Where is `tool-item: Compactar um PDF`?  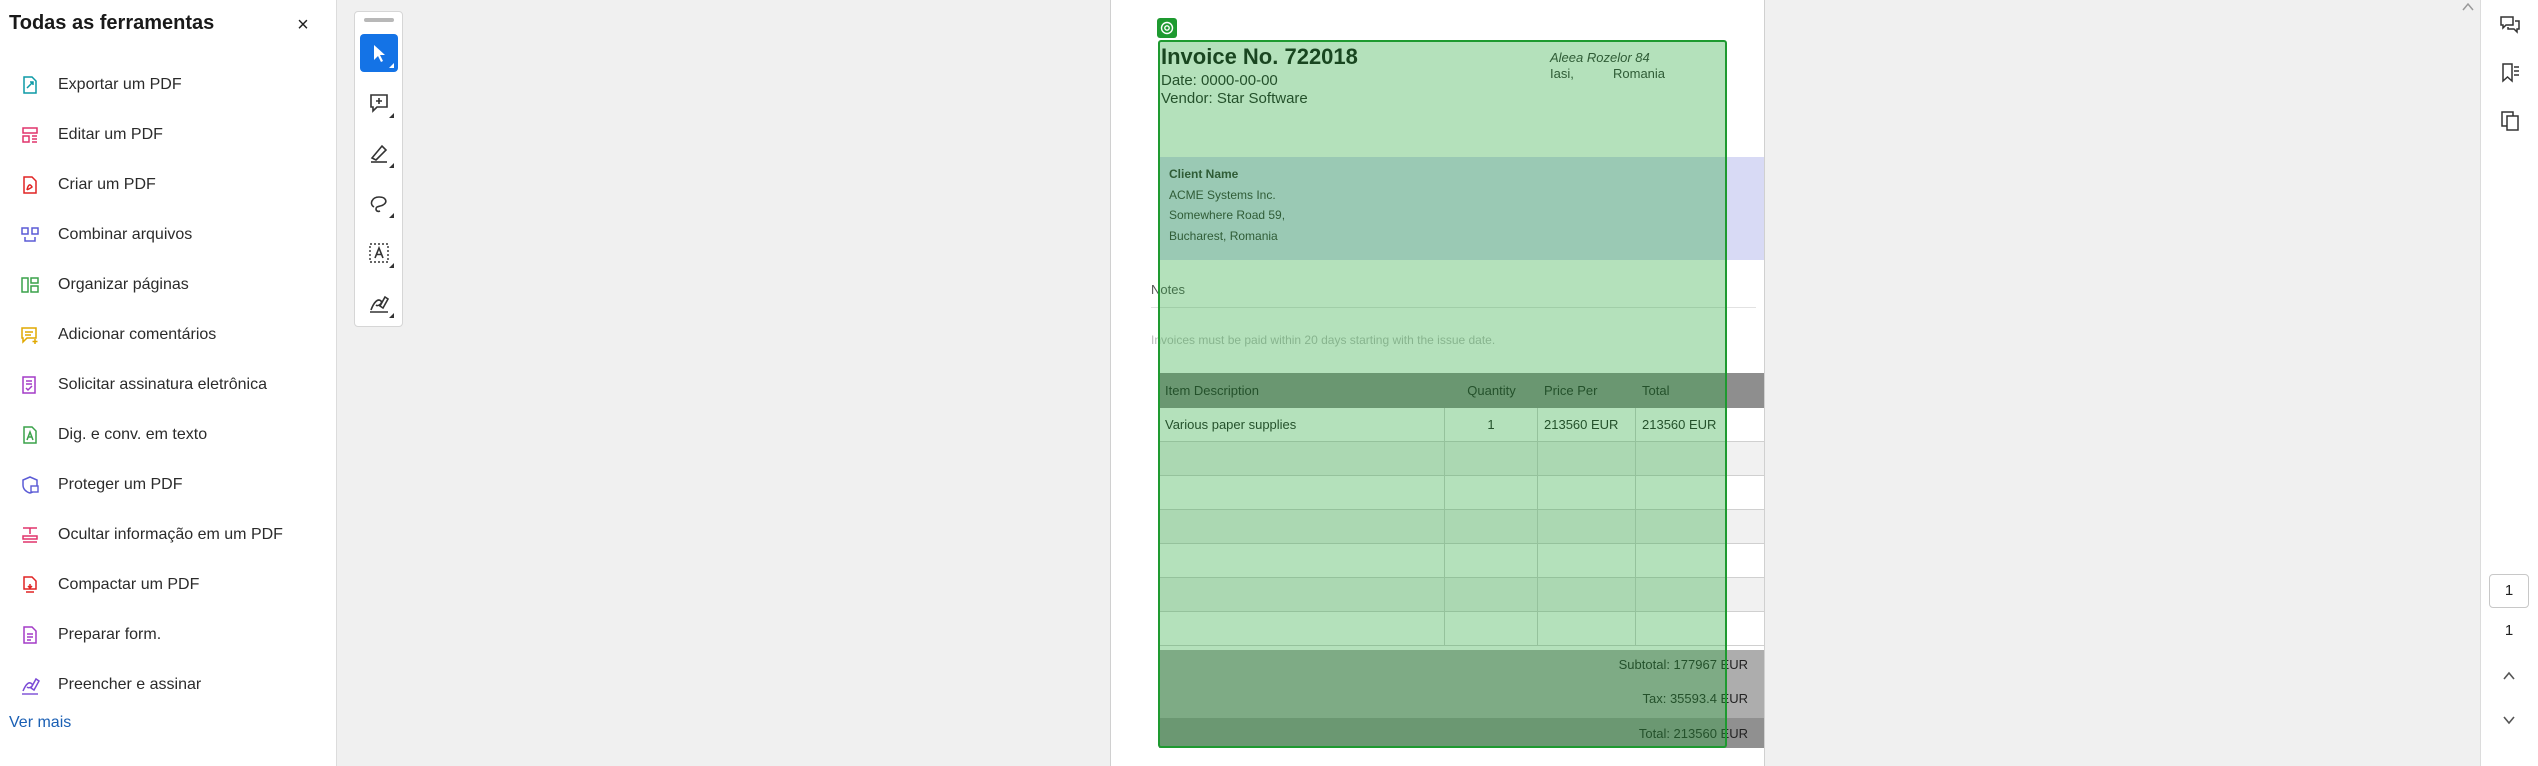 tool-item: Compactar um PDF is located at coordinates (168, 585).